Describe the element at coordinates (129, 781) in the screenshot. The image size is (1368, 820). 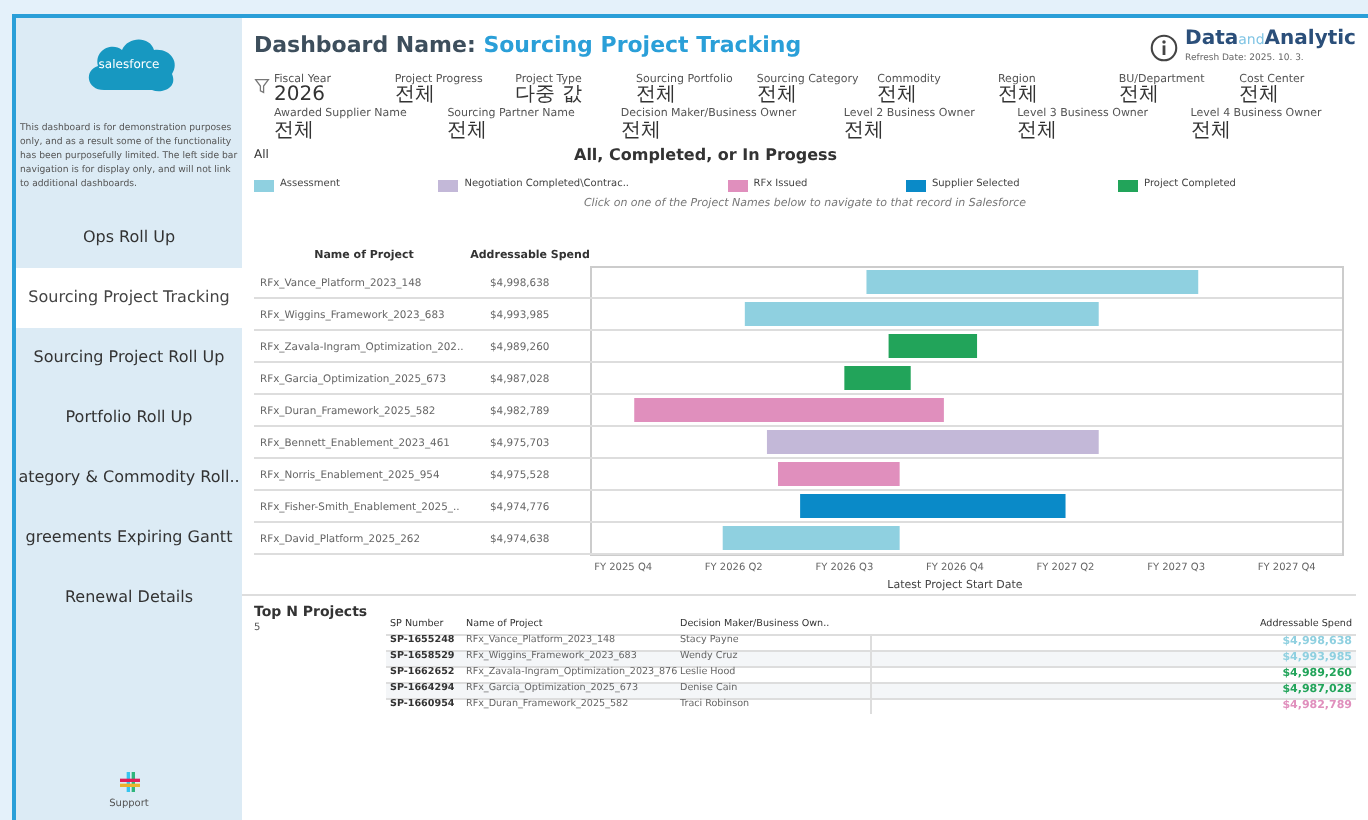
I see `hash-icon` at that location.